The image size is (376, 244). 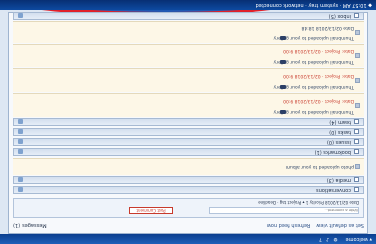 What do you see at coordinates (339, 16) in the screenshot?
I see `group-label: inbox (5)` at bounding box center [339, 16].